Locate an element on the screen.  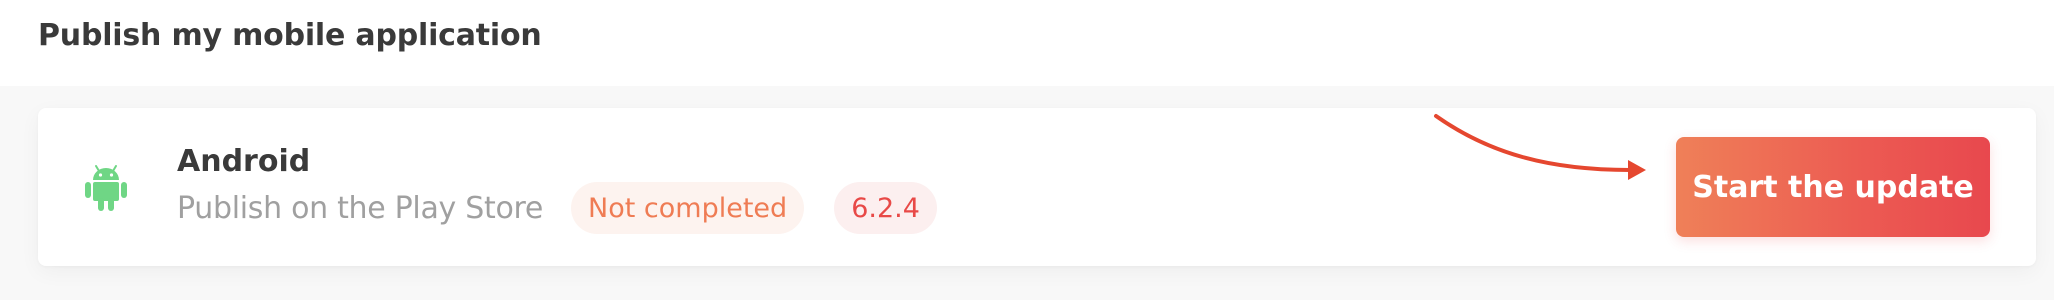
start-update-button: Start the update is located at coordinates (1833, 187).